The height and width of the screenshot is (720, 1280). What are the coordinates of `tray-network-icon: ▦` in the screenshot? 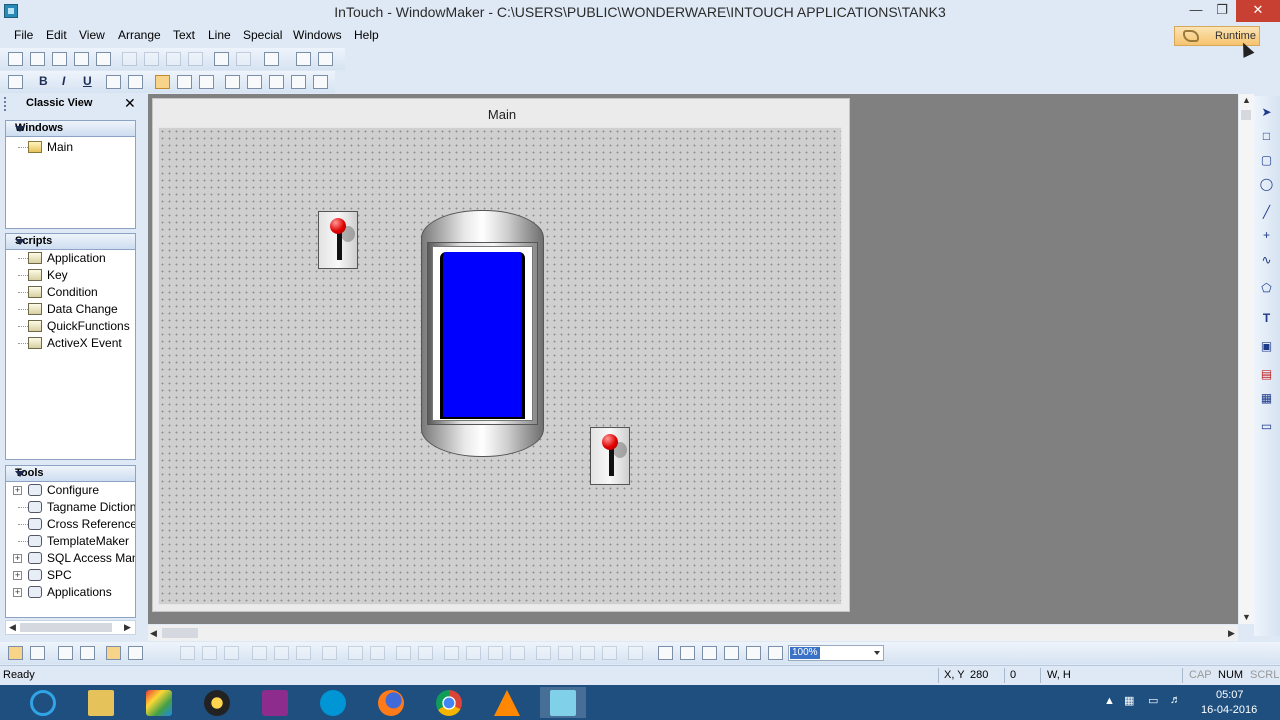 It's located at (1129, 700).